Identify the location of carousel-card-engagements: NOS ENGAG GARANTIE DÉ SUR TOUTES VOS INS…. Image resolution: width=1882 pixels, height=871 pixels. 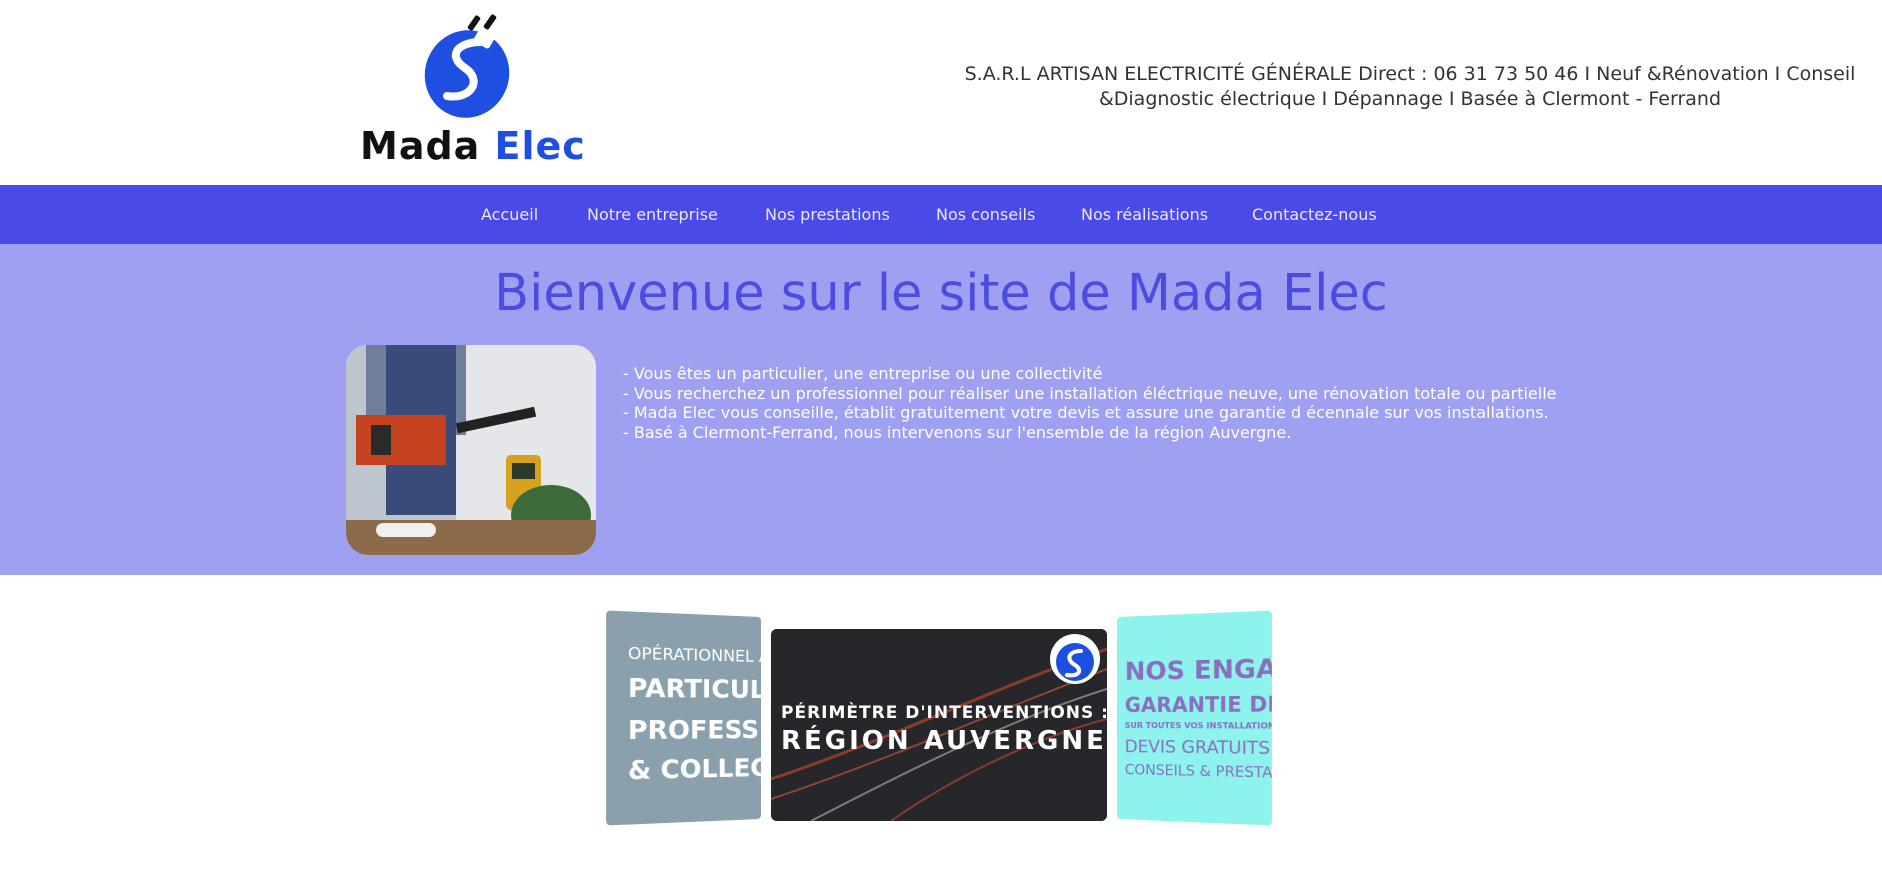
(1194, 717).